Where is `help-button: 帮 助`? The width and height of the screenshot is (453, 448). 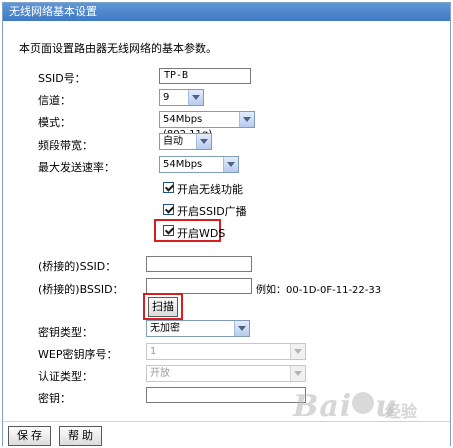 help-button: 帮 助 is located at coordinates (80, 436).